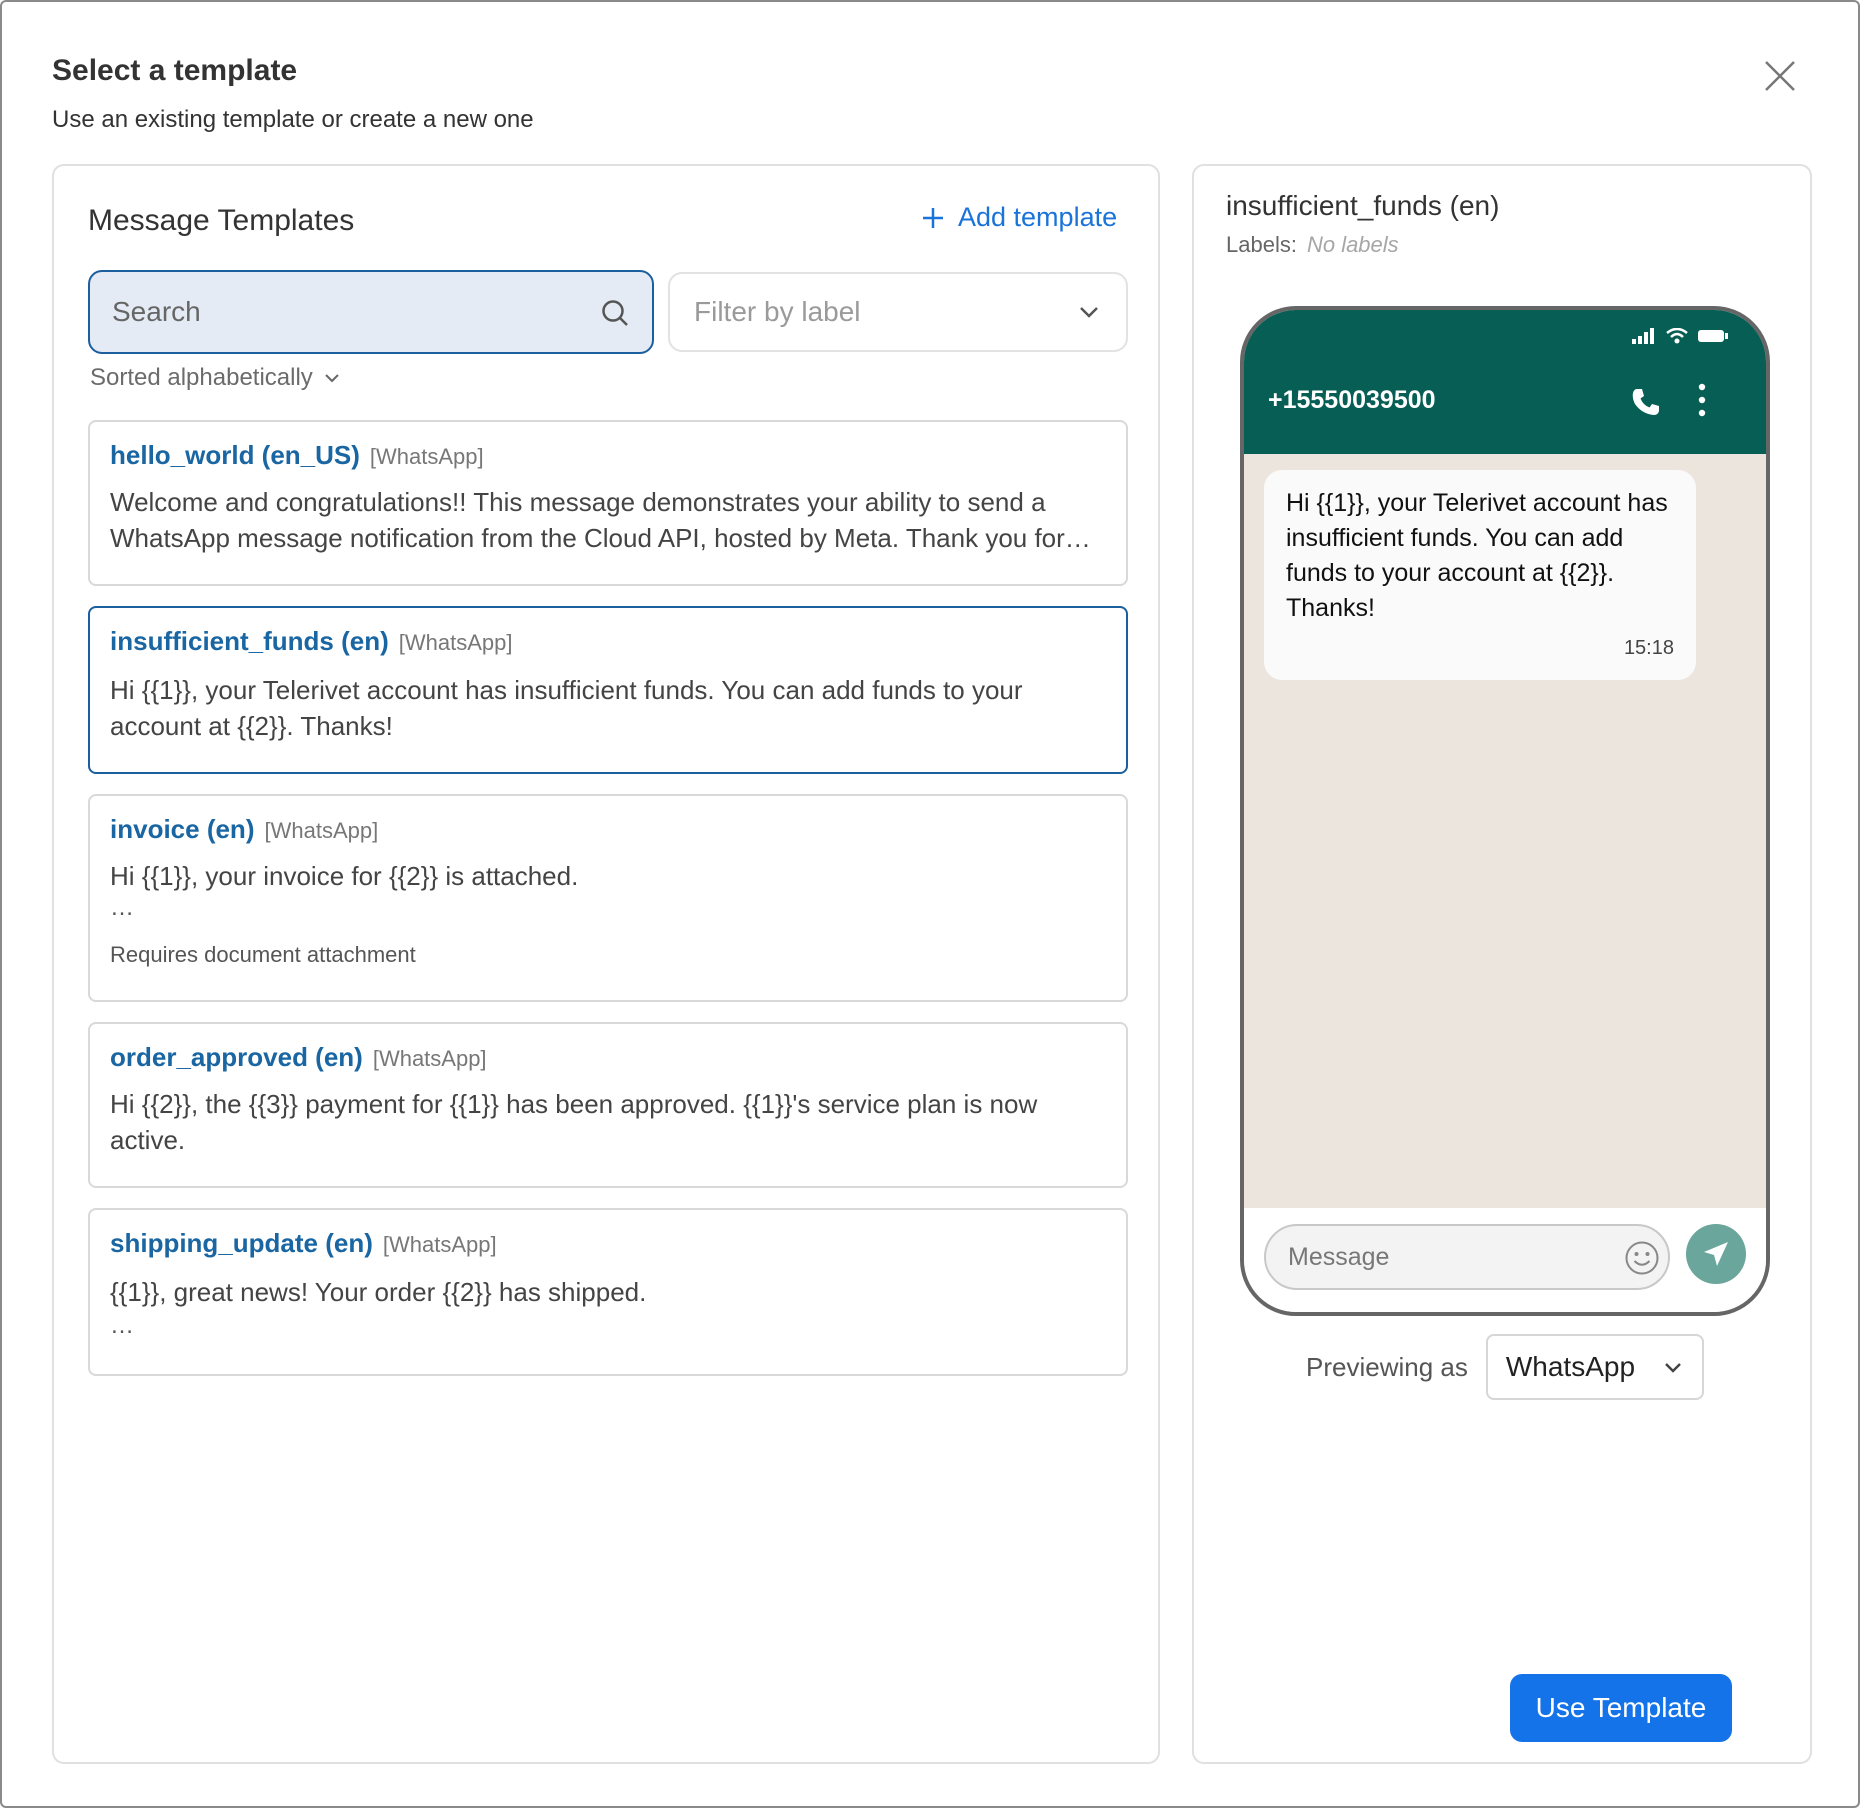 This screenshot has height=1808, width=1860. I want to click on status-bar, so click(1680, 336).